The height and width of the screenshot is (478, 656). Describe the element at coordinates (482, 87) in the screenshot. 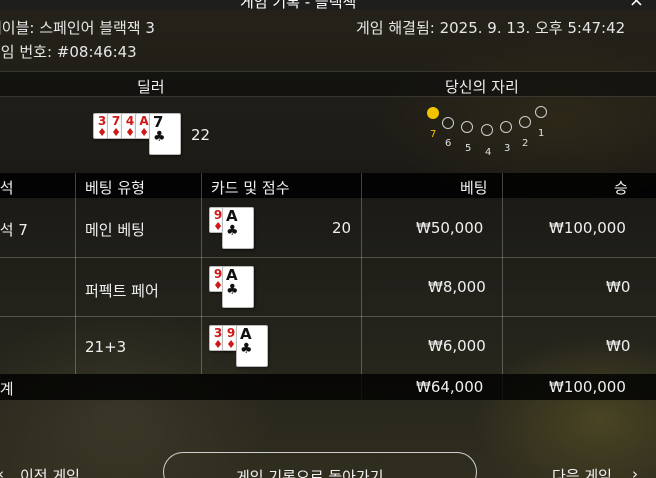

I see `your-seat-heading: 당신의 자리` at that location.